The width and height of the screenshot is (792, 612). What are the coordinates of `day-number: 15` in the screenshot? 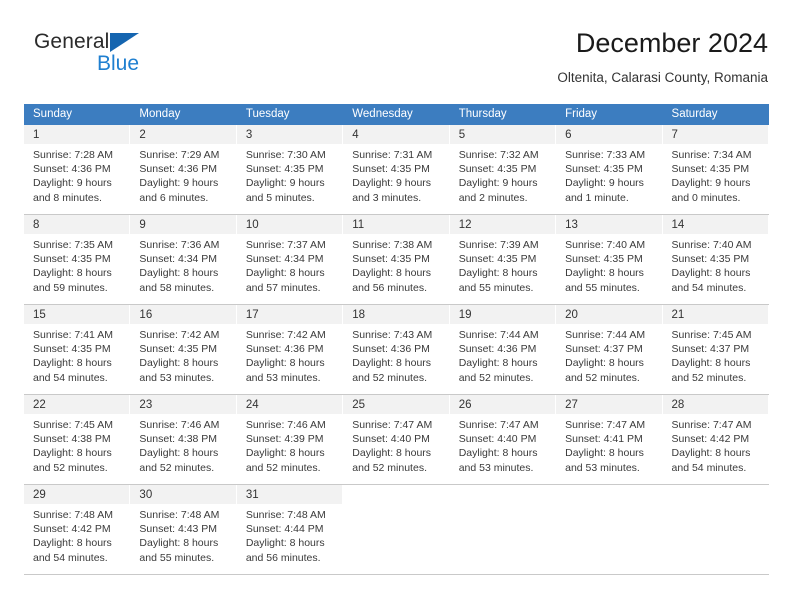 It's located at (39, 315).